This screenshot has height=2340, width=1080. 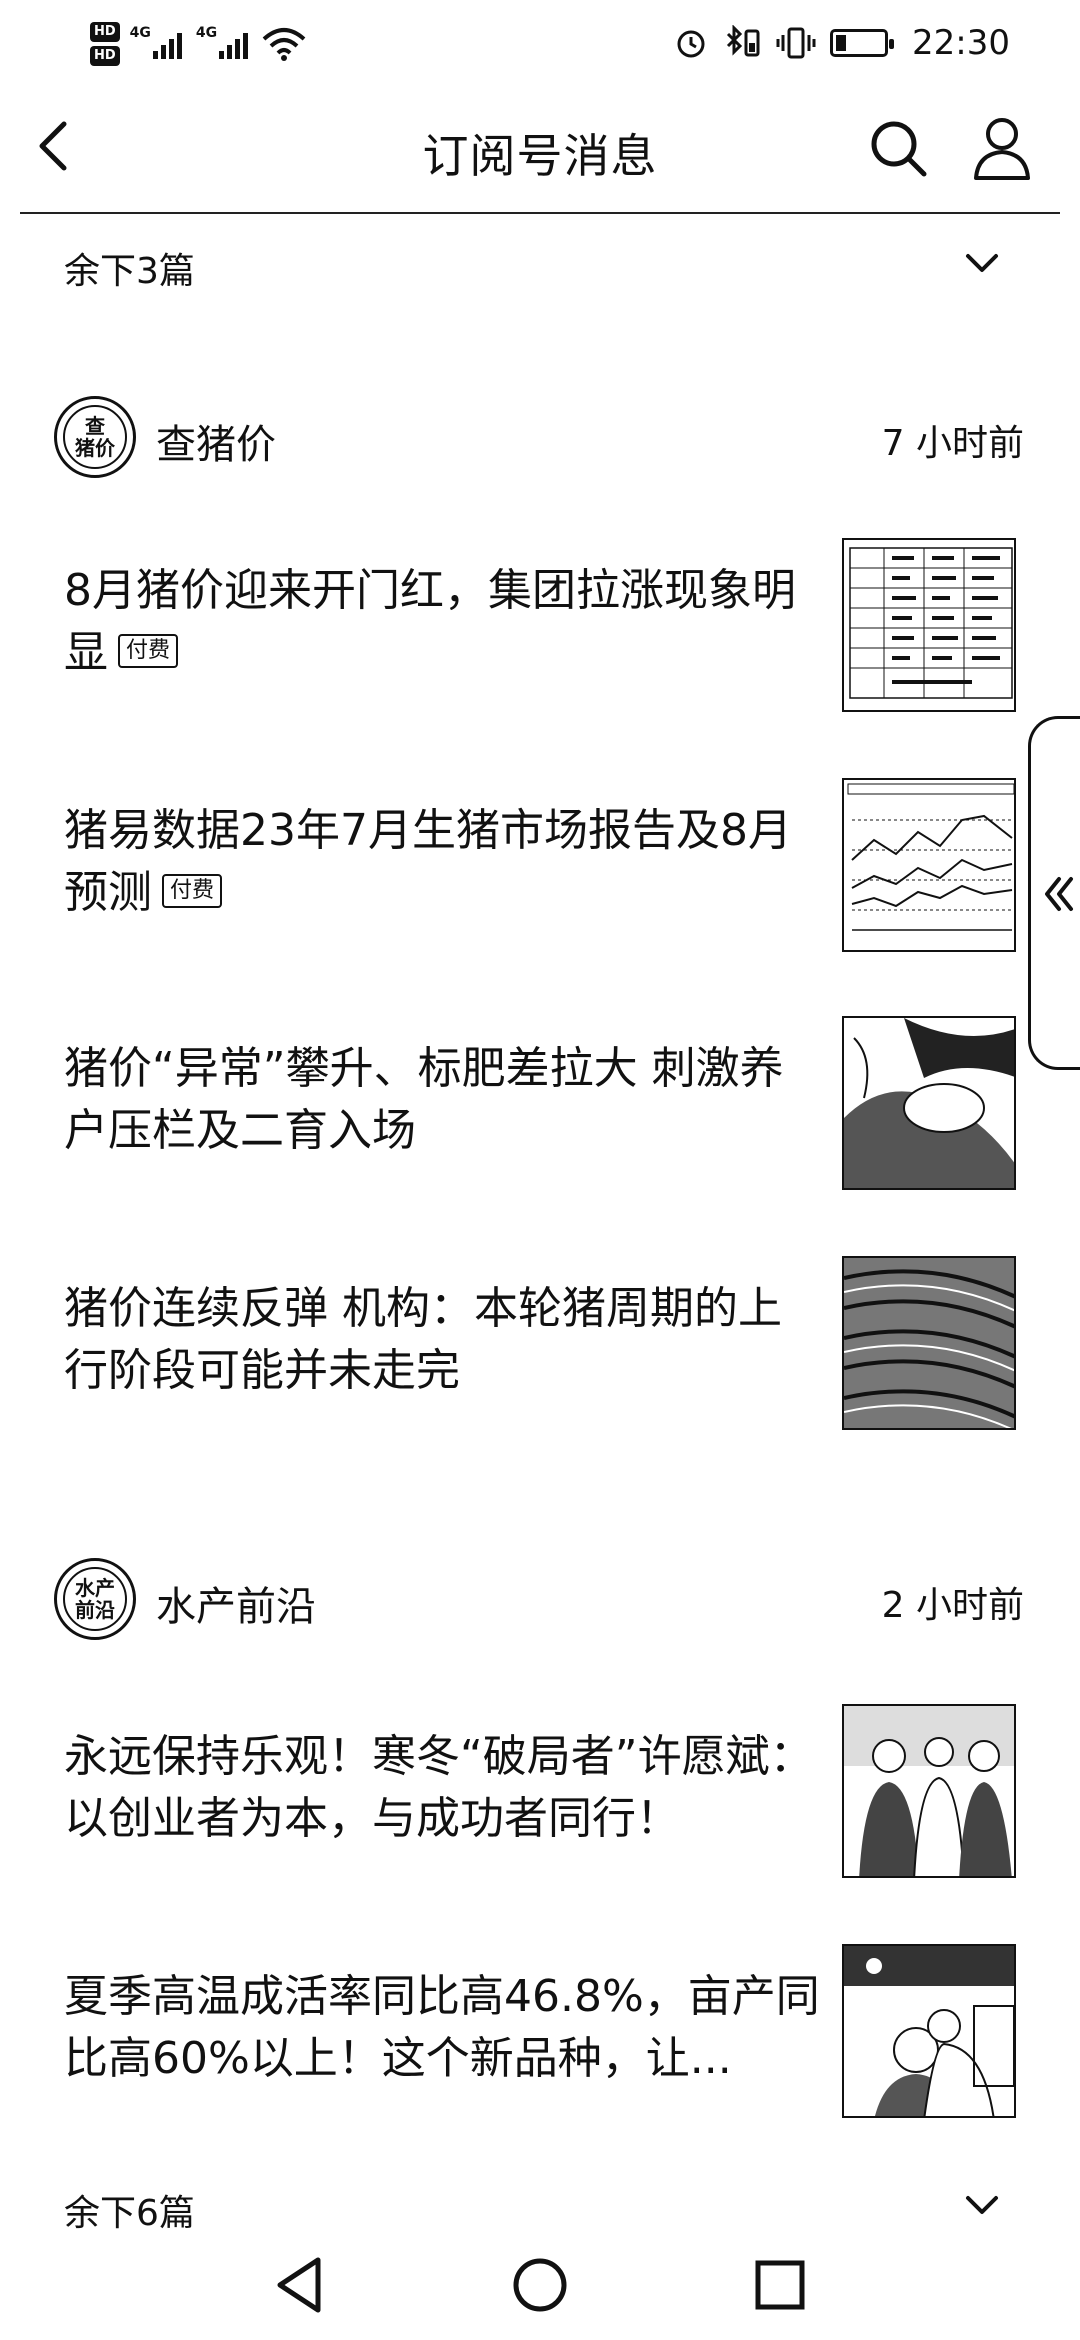 I want to click on nav-back-icon, so click(x=301, y=2285).